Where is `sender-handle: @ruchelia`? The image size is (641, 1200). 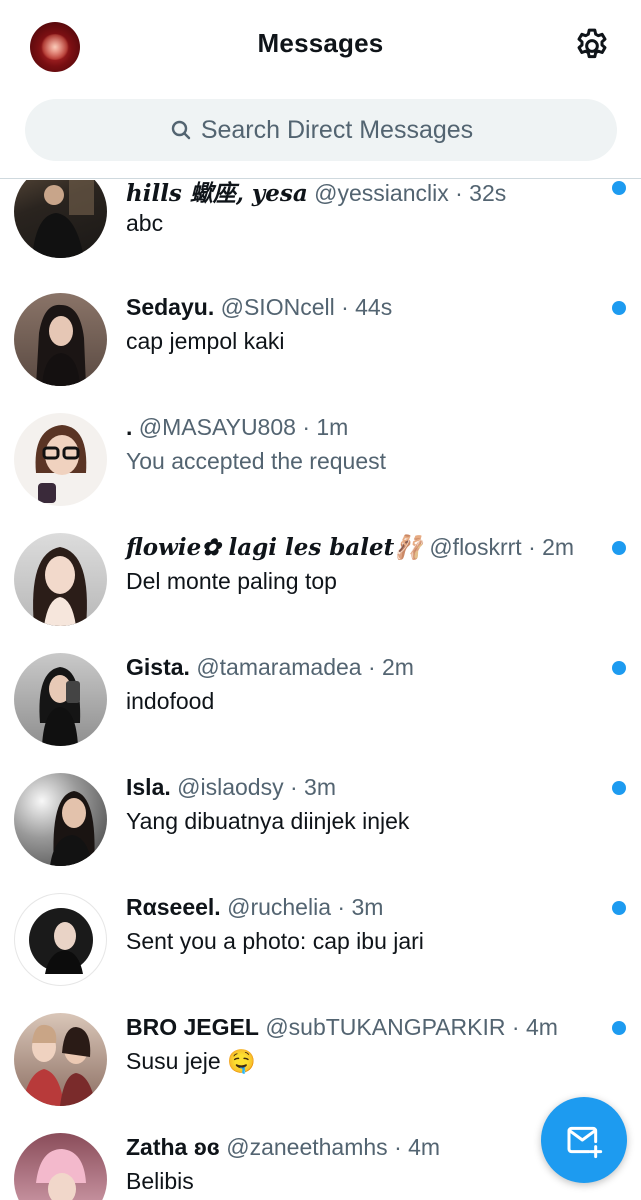
sender-handle: @ruchelia is located at coordinates (279, 907).